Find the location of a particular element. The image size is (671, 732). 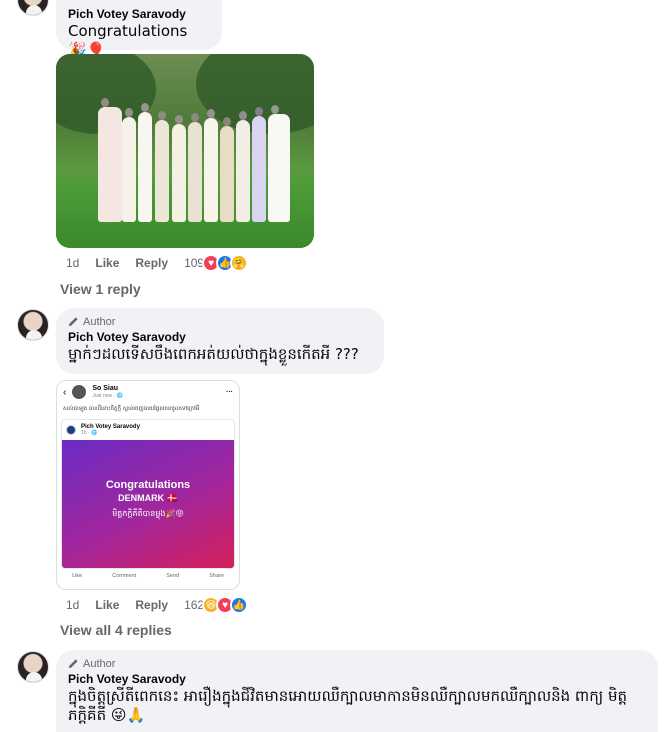

screenshot-comment: Comment is located at coordinates (124, 576).